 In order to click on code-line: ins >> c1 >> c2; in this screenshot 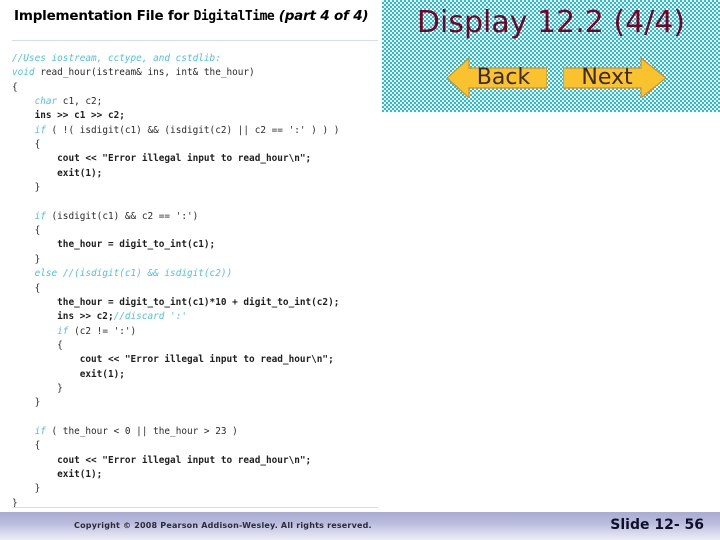, I will do `click(79, 116)`.